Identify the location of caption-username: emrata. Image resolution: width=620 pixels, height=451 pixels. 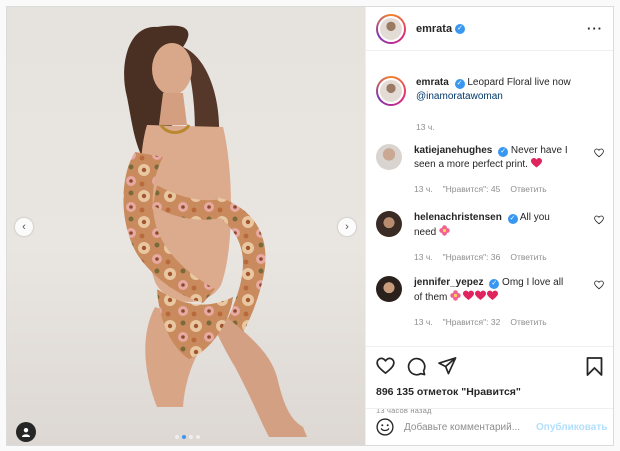
(432, 82).